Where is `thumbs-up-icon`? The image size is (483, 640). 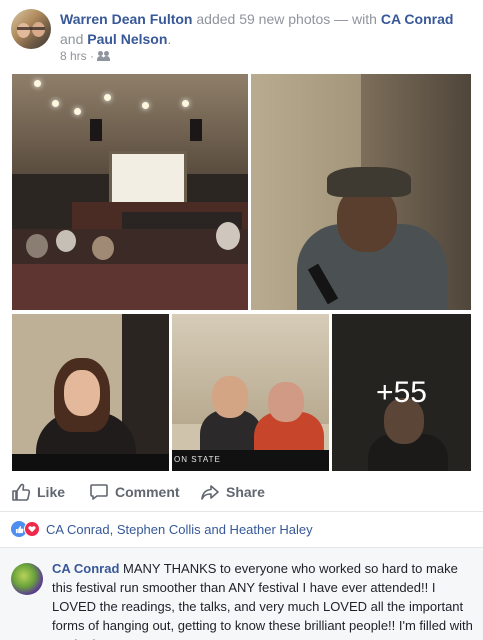
thumbs-up-icon is located at coordinates (21, 492).